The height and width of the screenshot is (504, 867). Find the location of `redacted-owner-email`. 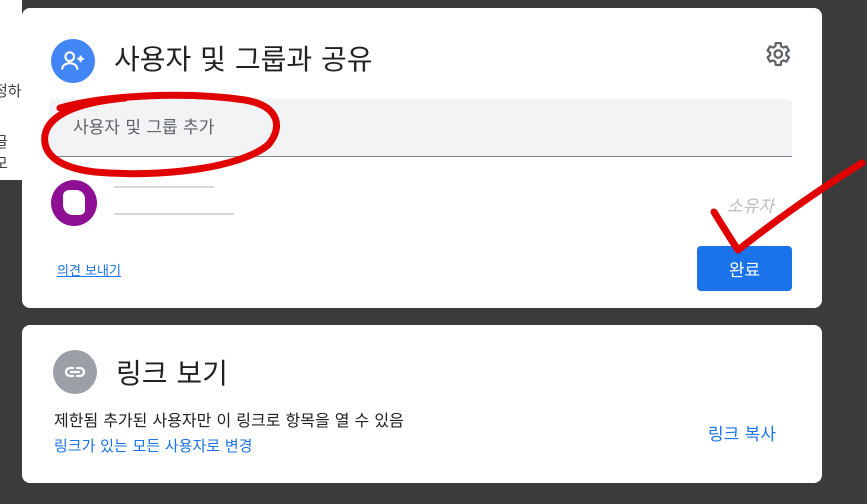

redacted-owner-email is located at coordinates (174, 214).